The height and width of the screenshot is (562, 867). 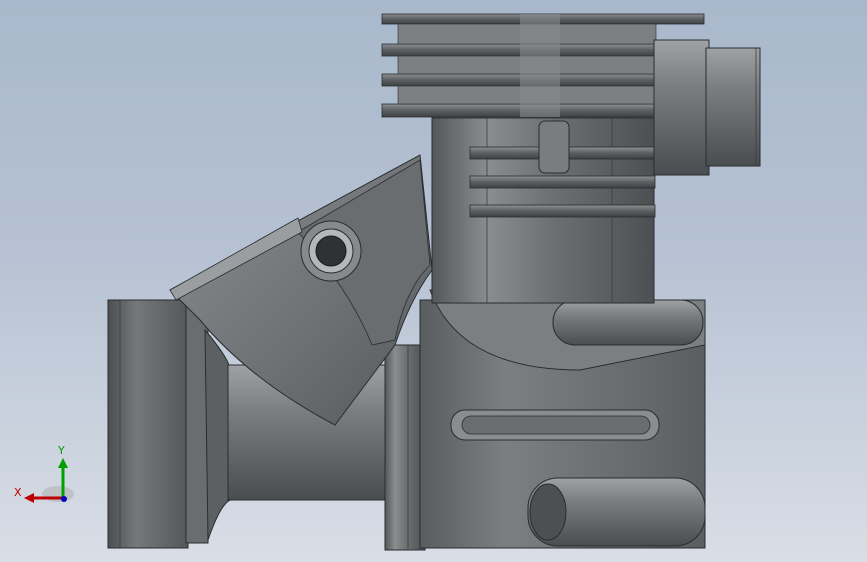 What do you see at coordinates (63, 463) in the screenshot?
I see `y-axis-arrowhead-icon` at bounding box center [63, 463].